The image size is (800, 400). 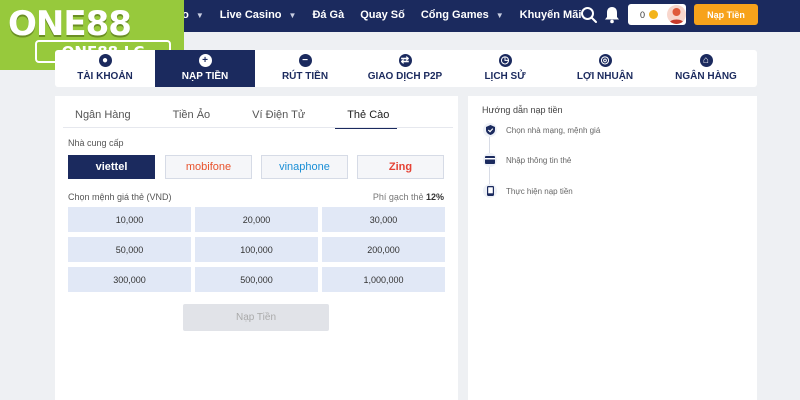 I want to click on deposit-method-tabs: Ngân Hàng Tiền Ảo Ví Điện Tử Thẻ Cào, so click(x=241, y=117).